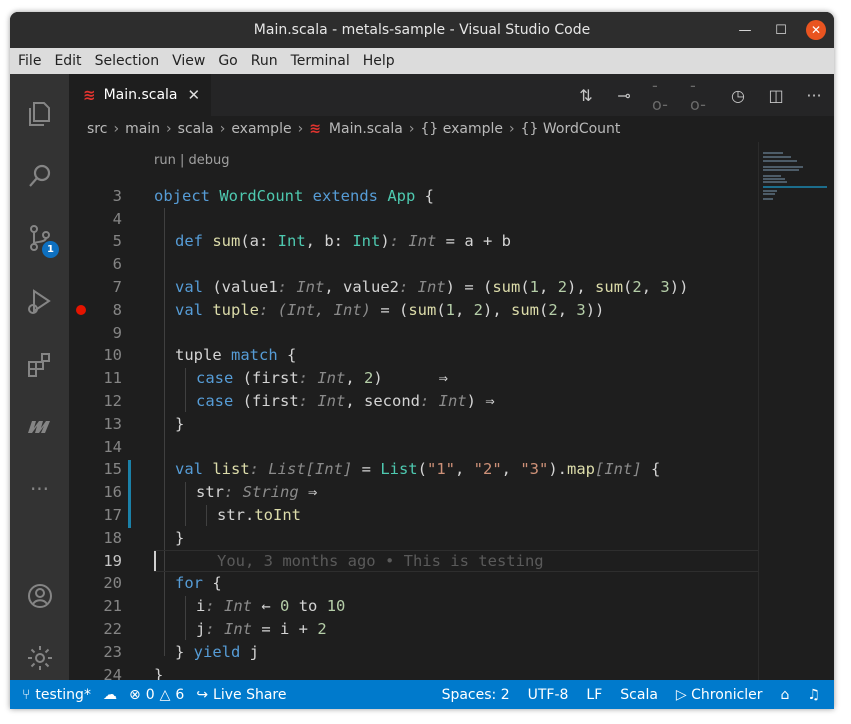  I want to click on warning-icon: △, so click(165, 694).